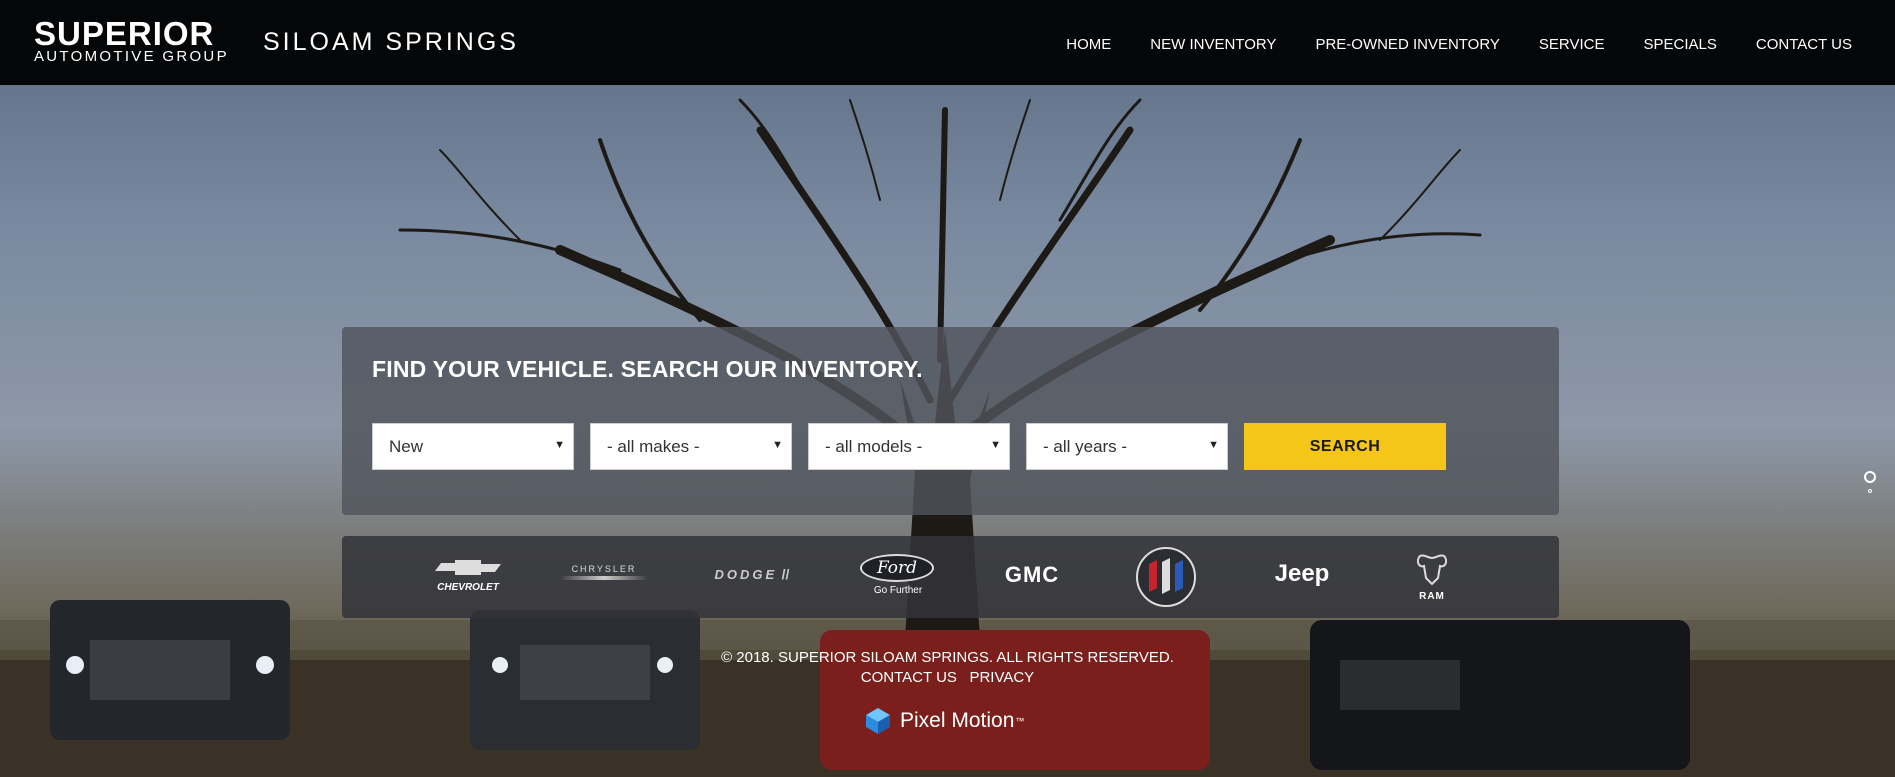 This screenshot has width=1895, height=777. I want to click on buick-tri-shield-icon, so click(1166, 577).